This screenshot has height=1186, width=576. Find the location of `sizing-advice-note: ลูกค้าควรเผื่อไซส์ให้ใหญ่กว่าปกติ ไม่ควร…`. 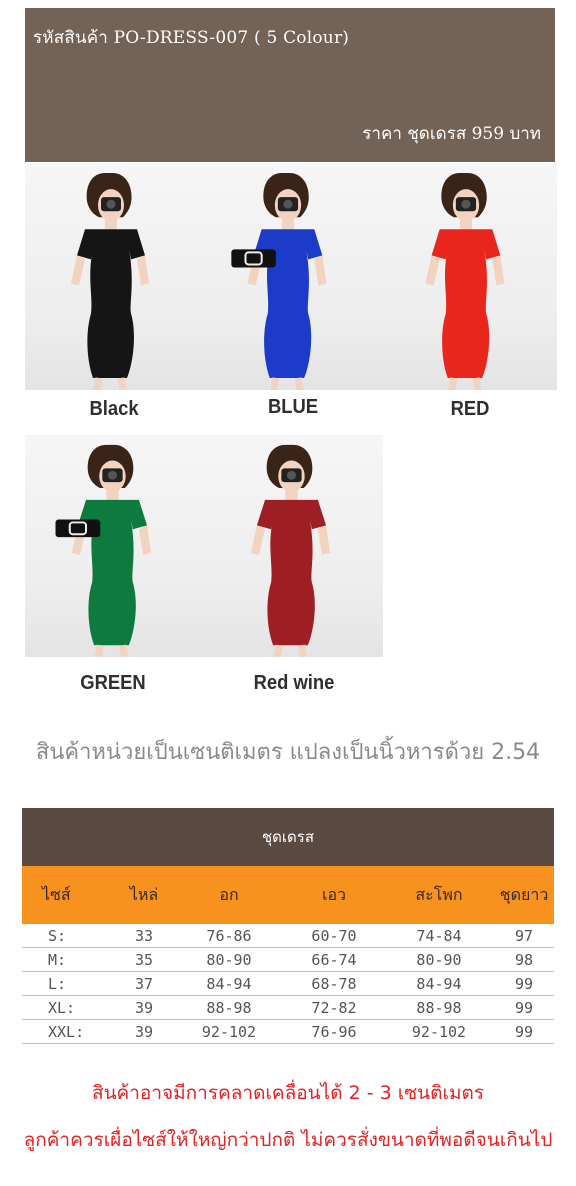

sizing-advice-note: ลูกค้าควรเผื่อไซส์ให้ใหญ่กว่าปกติ ไม่ควร… is located at coordinates (288, 1140).